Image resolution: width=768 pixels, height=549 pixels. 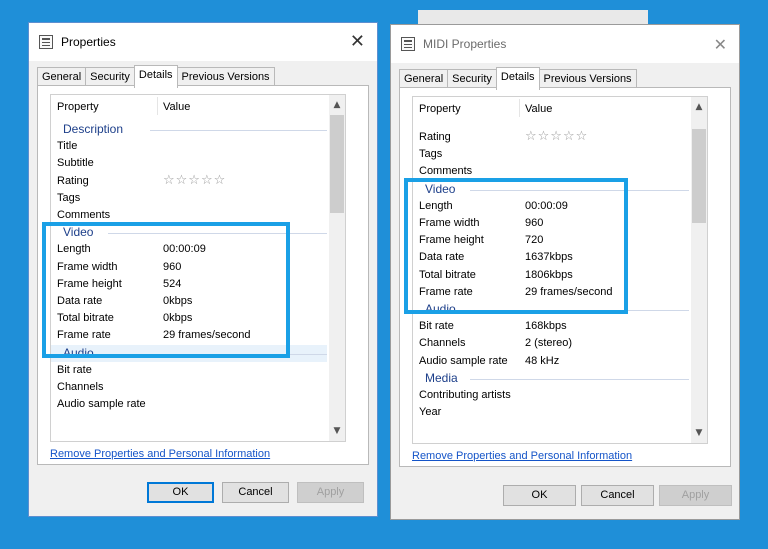 What do you see at coordinates (189, 370) in the screenshot?
I see `list-item: Bit rate` at bounding box center [189, 370].